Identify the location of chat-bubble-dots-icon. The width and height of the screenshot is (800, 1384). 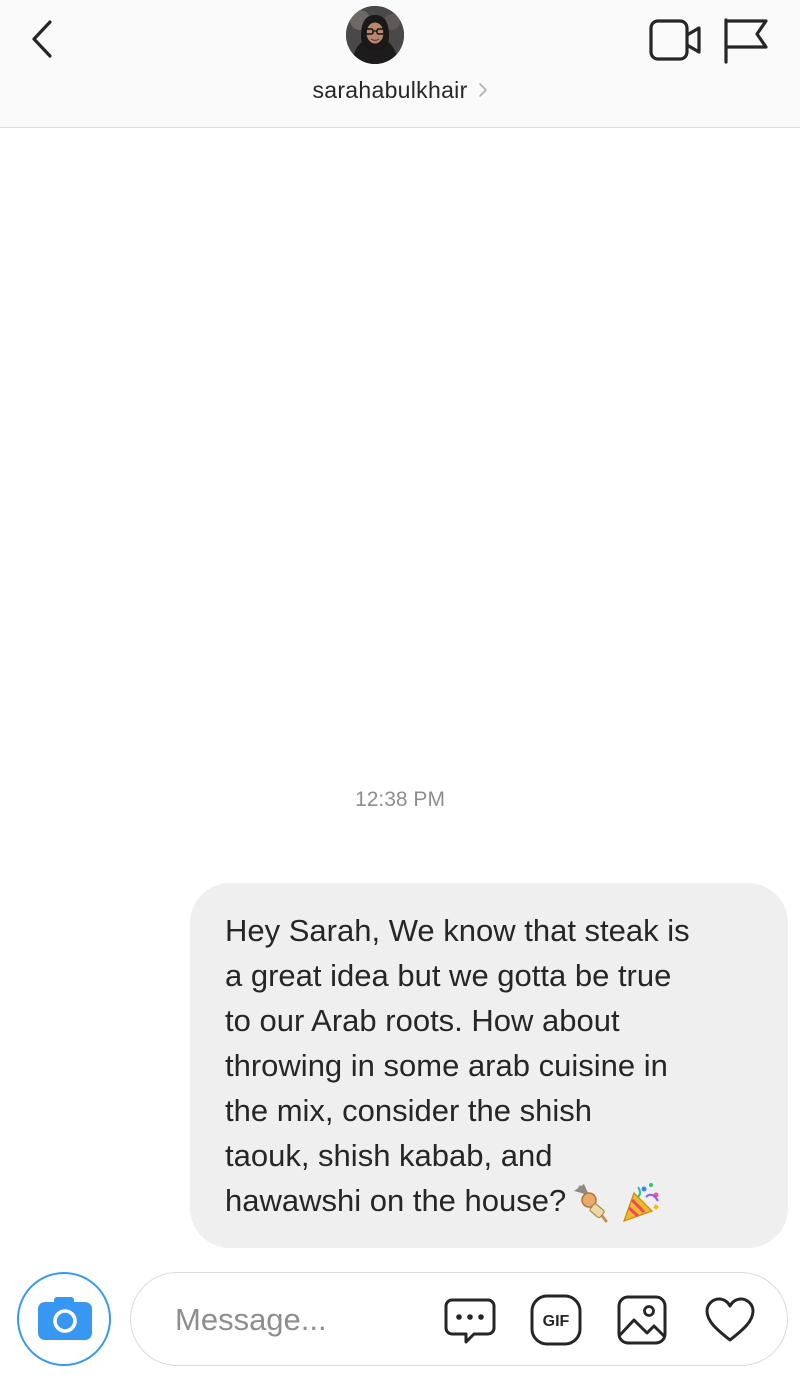
(470, 1321).